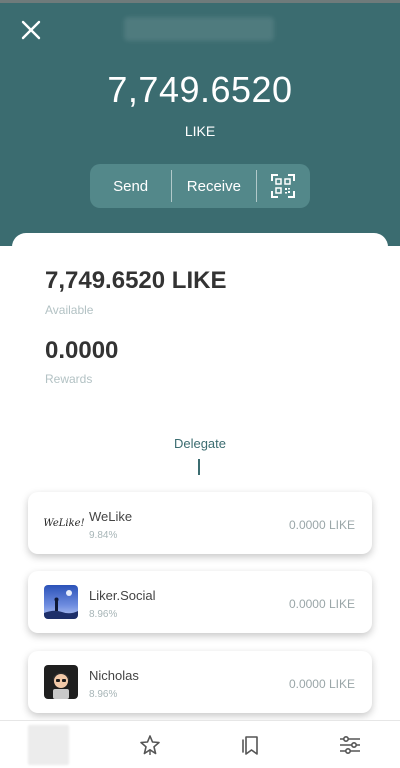  I want to click on profile-avatar, so click(48, 745).